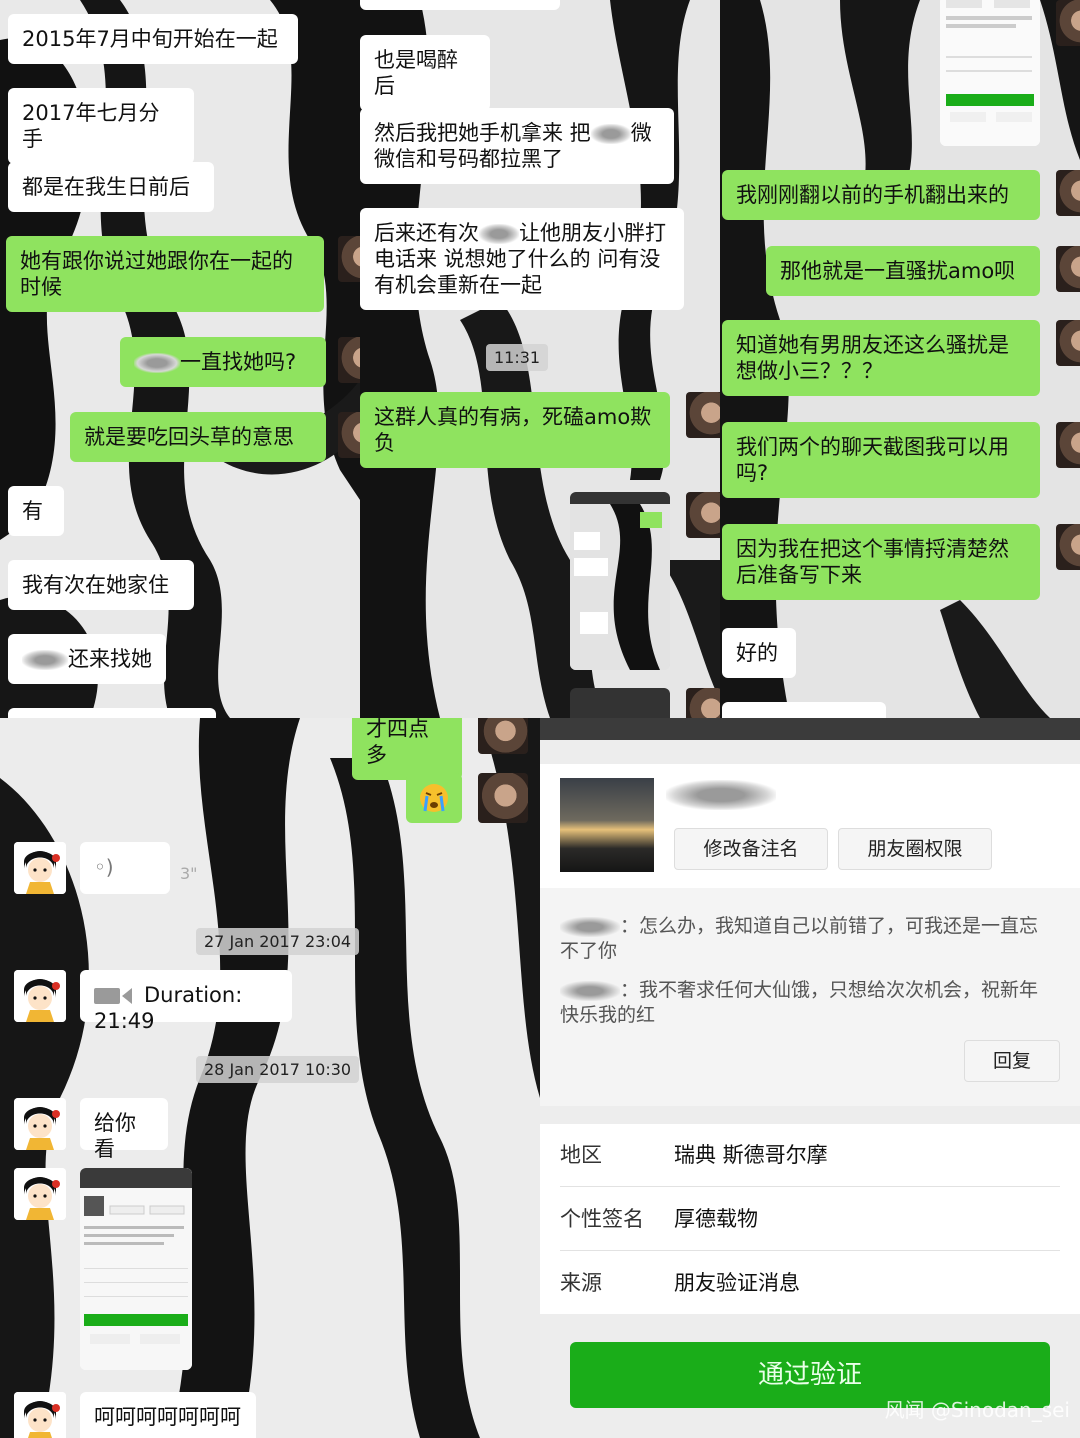  What do you see at coordinates (278, 1069) in the screenshot?
I see `timestamp: 28 Jan 2017 10:30` at bounding box center [278, 1069].